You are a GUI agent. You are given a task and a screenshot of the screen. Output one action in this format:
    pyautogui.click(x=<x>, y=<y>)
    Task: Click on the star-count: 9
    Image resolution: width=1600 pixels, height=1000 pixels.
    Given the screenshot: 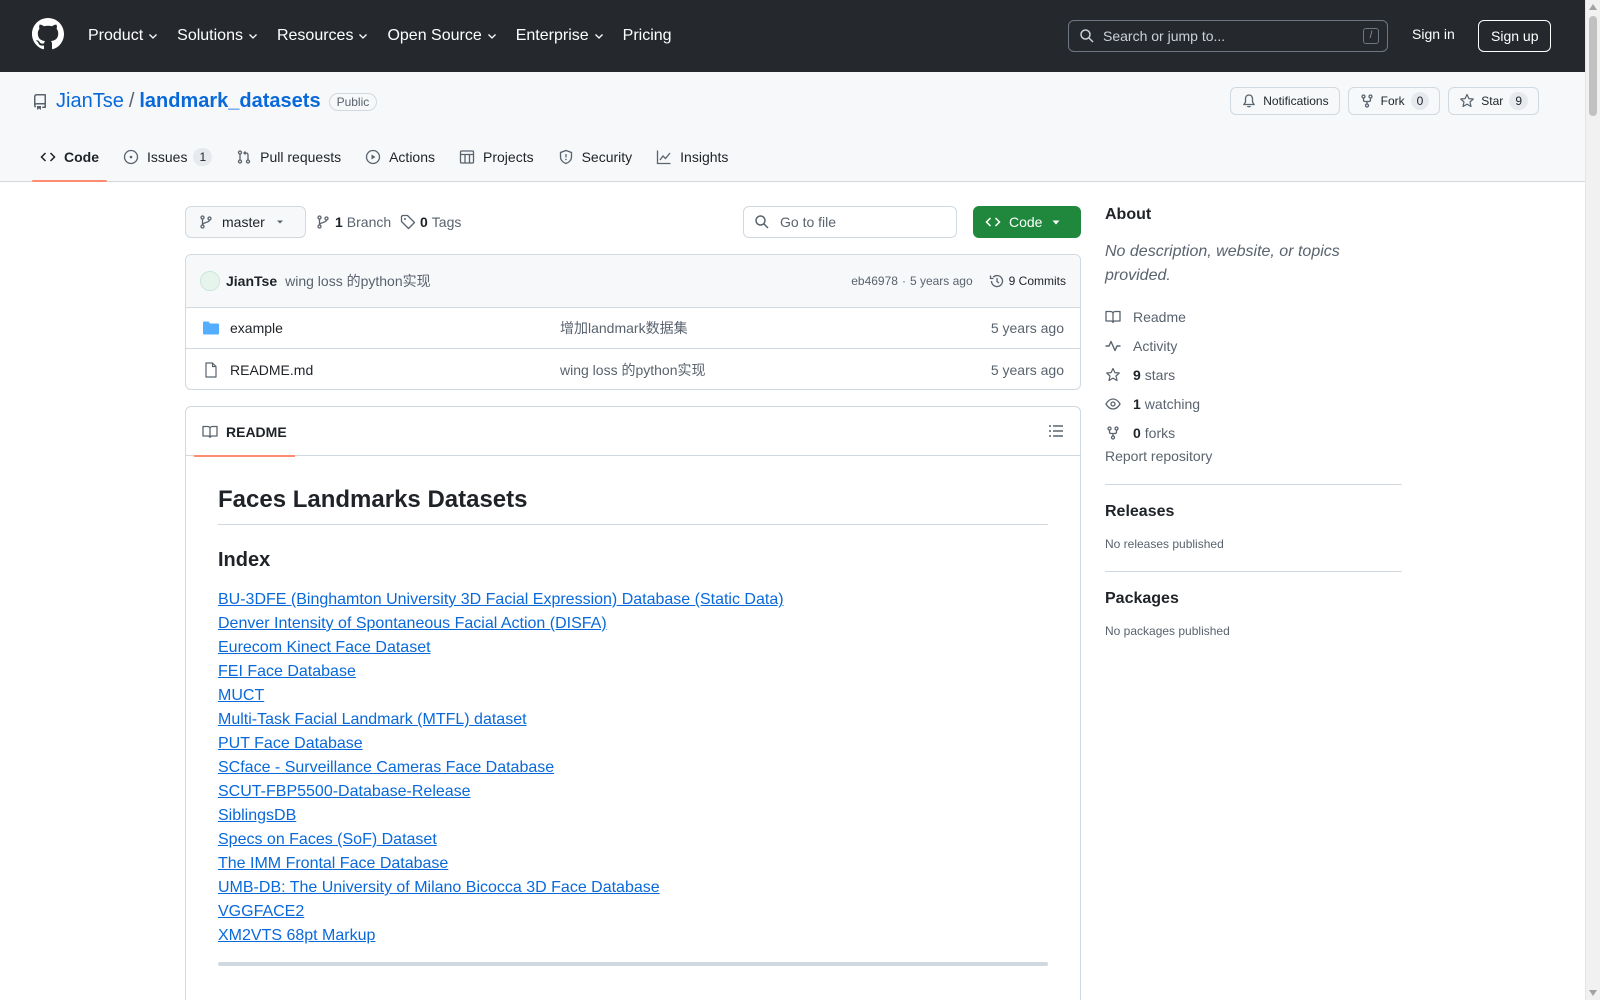 What is the action you would take?
    pyautogui.click(x=1518, y=101)
    